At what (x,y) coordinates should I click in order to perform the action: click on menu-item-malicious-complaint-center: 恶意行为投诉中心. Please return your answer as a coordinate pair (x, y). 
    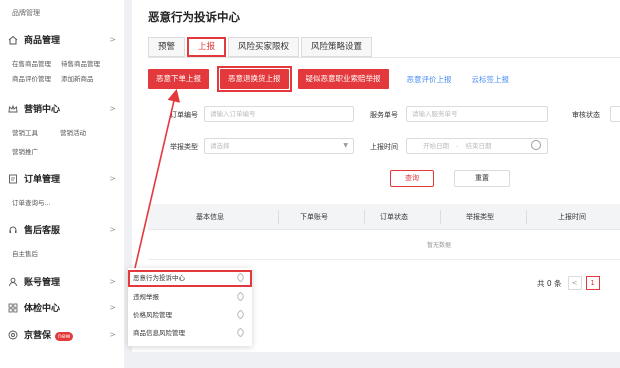
    Looking at the image, I should click on (190, 278).